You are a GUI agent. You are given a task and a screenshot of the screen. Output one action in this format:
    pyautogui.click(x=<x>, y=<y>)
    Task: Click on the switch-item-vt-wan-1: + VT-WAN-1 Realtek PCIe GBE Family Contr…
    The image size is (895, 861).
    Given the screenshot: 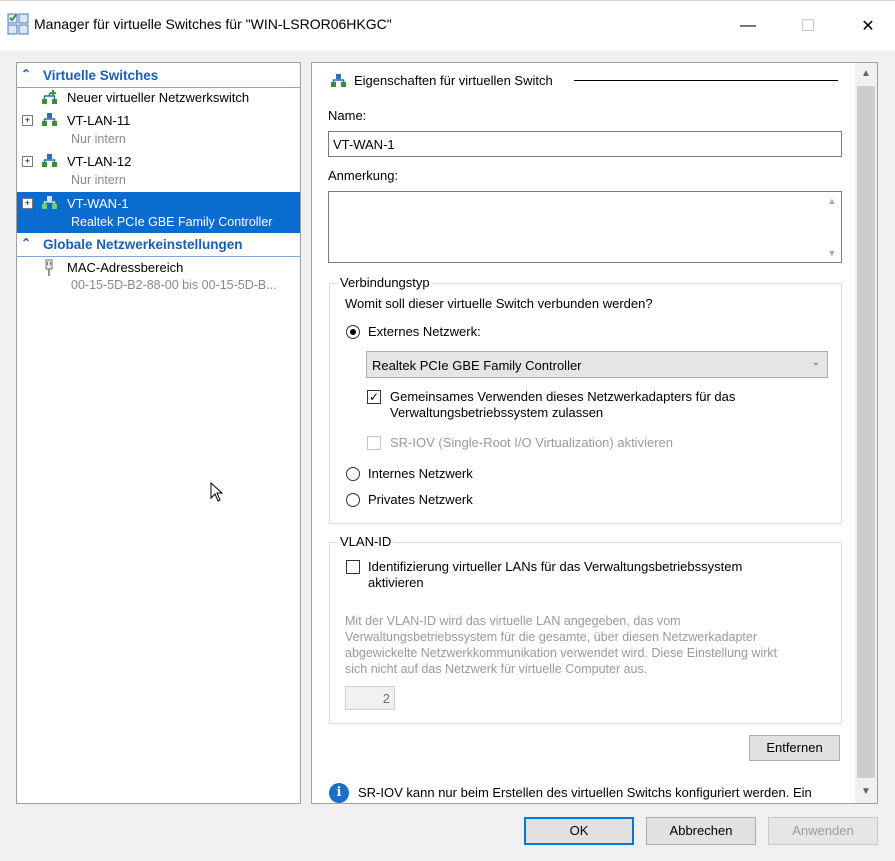 What is the action you would take?
    pyautogui.click(x=158, y=212)
    